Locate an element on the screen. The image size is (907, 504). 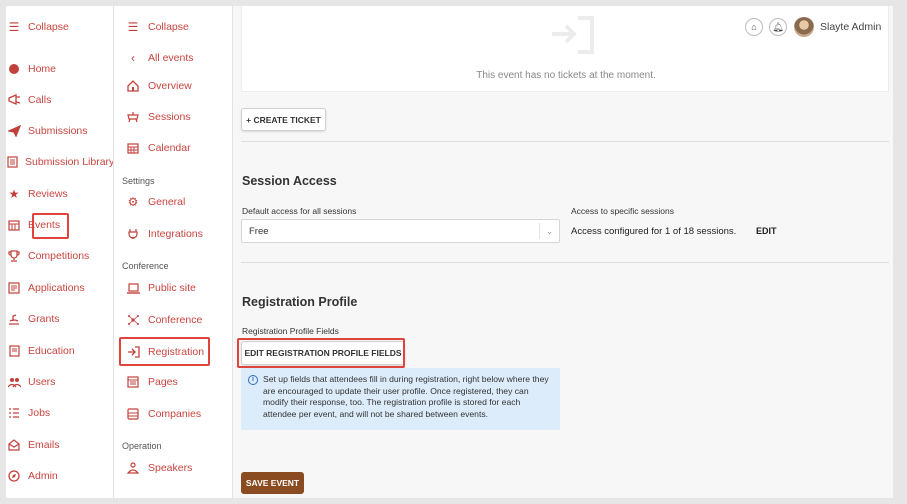
events-highlight-box is located at coordinates (50, 226).